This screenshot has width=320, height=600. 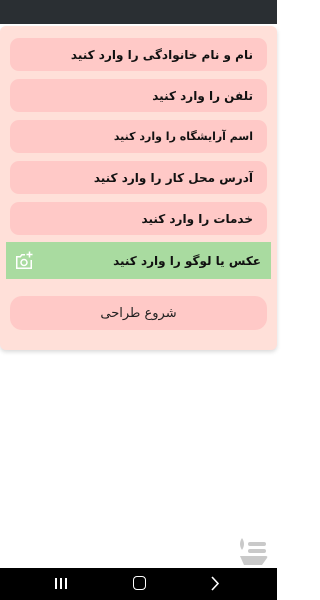 What do you see at coordinates (61, 583) in the screenshot?
I see `recents-icon` at bounding box center [61, 583].